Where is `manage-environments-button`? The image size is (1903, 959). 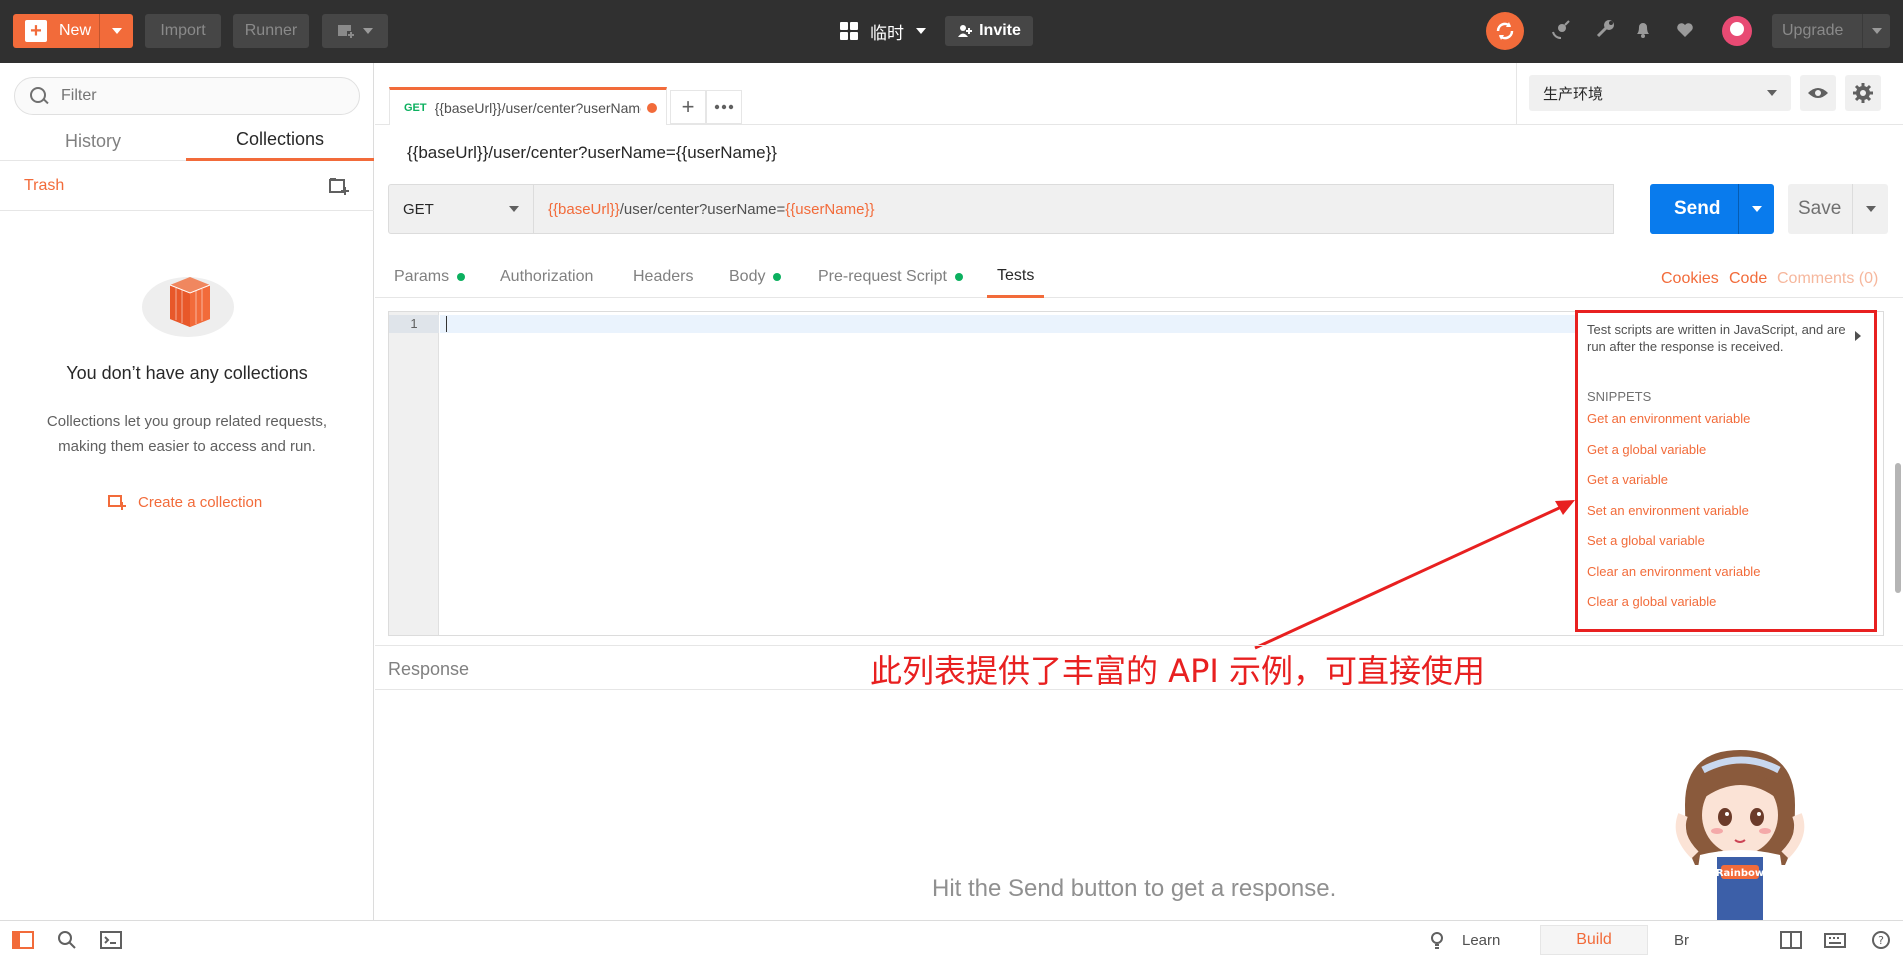
manage-environments-button is located at coordinates (1863, 93).